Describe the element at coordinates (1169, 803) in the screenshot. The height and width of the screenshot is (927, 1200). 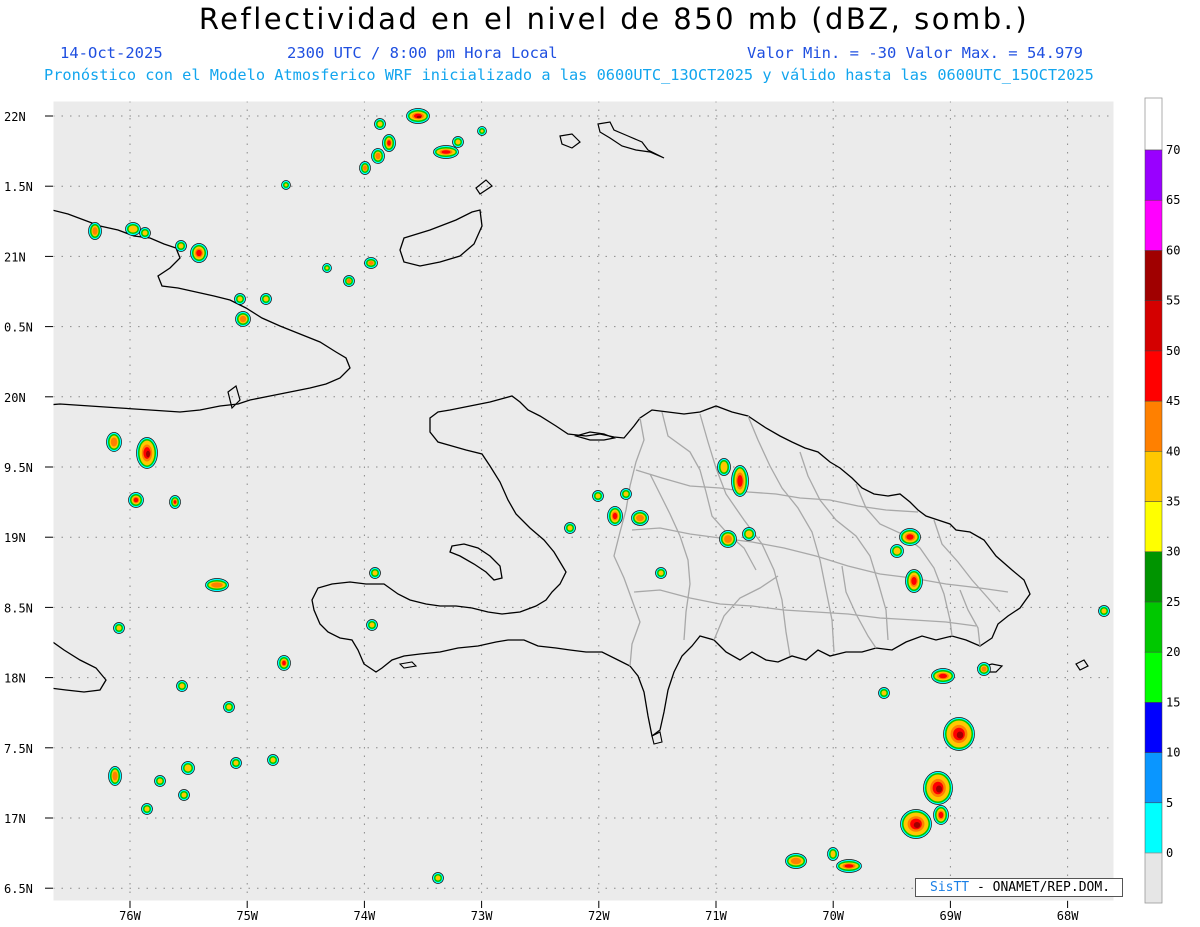
I see `colorbar-tick-label: 5` at that location.